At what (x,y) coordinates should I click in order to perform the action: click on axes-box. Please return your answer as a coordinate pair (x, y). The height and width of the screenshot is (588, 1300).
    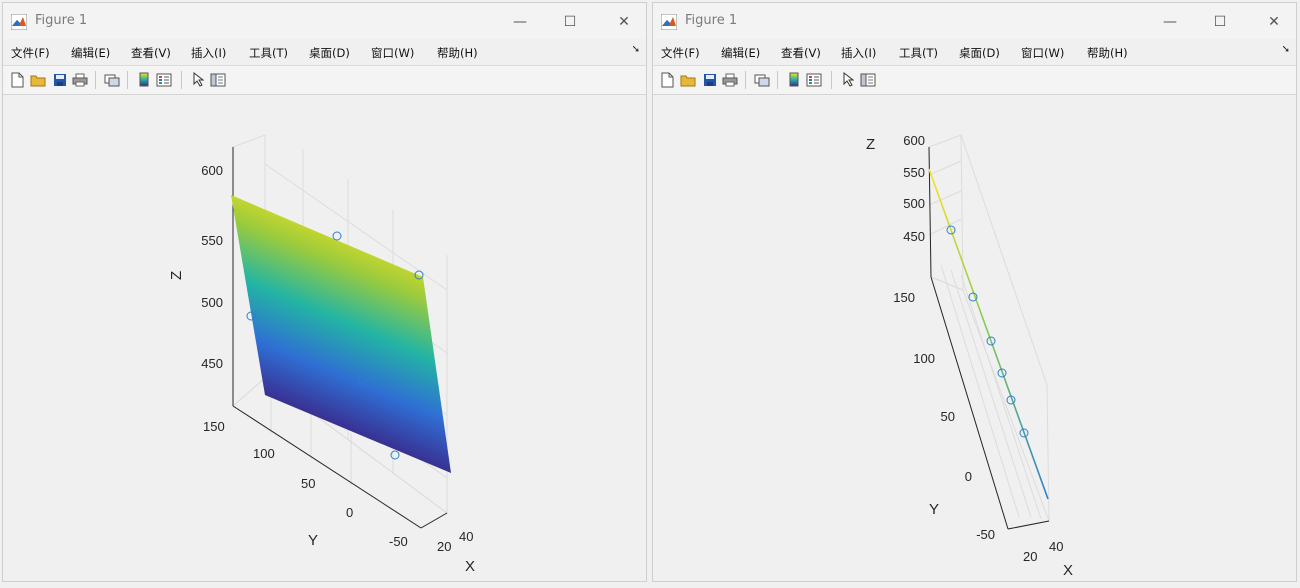
    Looking at the image, I should click on (989, 332).